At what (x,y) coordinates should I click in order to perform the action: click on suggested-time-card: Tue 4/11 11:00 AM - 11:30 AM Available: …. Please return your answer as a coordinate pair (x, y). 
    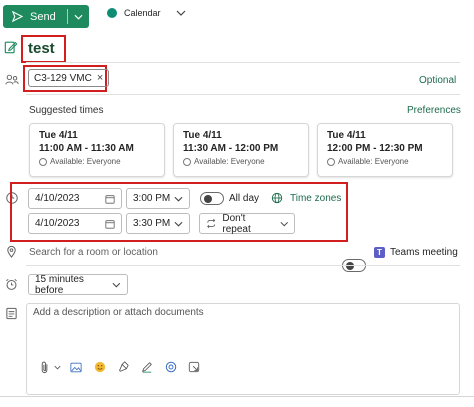
    Looking at the image, I should click on (97, 150).